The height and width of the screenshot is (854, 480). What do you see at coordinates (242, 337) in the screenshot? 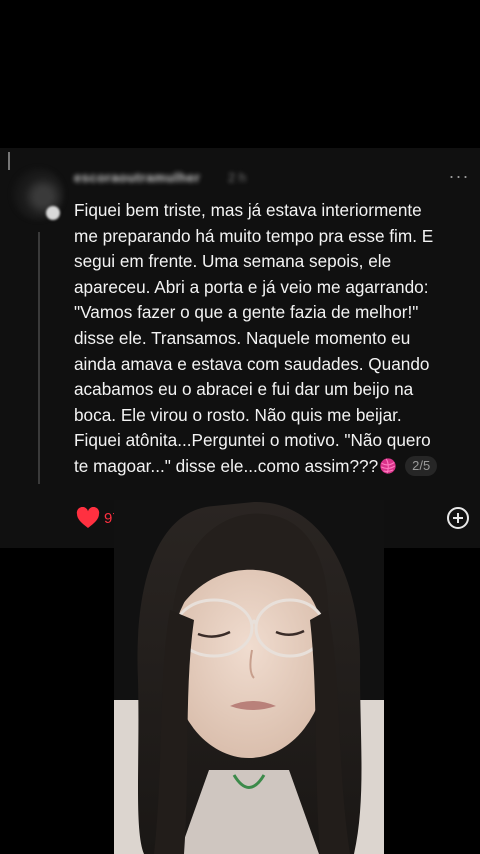
I see `post-text-line: disse ele. Transamos. Naquele momento eu` at bounding box center [242, 337].